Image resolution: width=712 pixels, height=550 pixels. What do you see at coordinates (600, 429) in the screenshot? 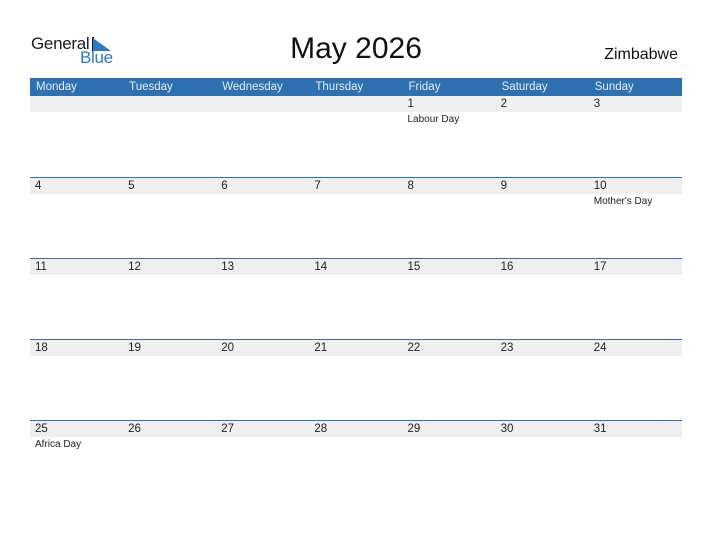
I see `day-number: 31` at bounding box center [600, 429].